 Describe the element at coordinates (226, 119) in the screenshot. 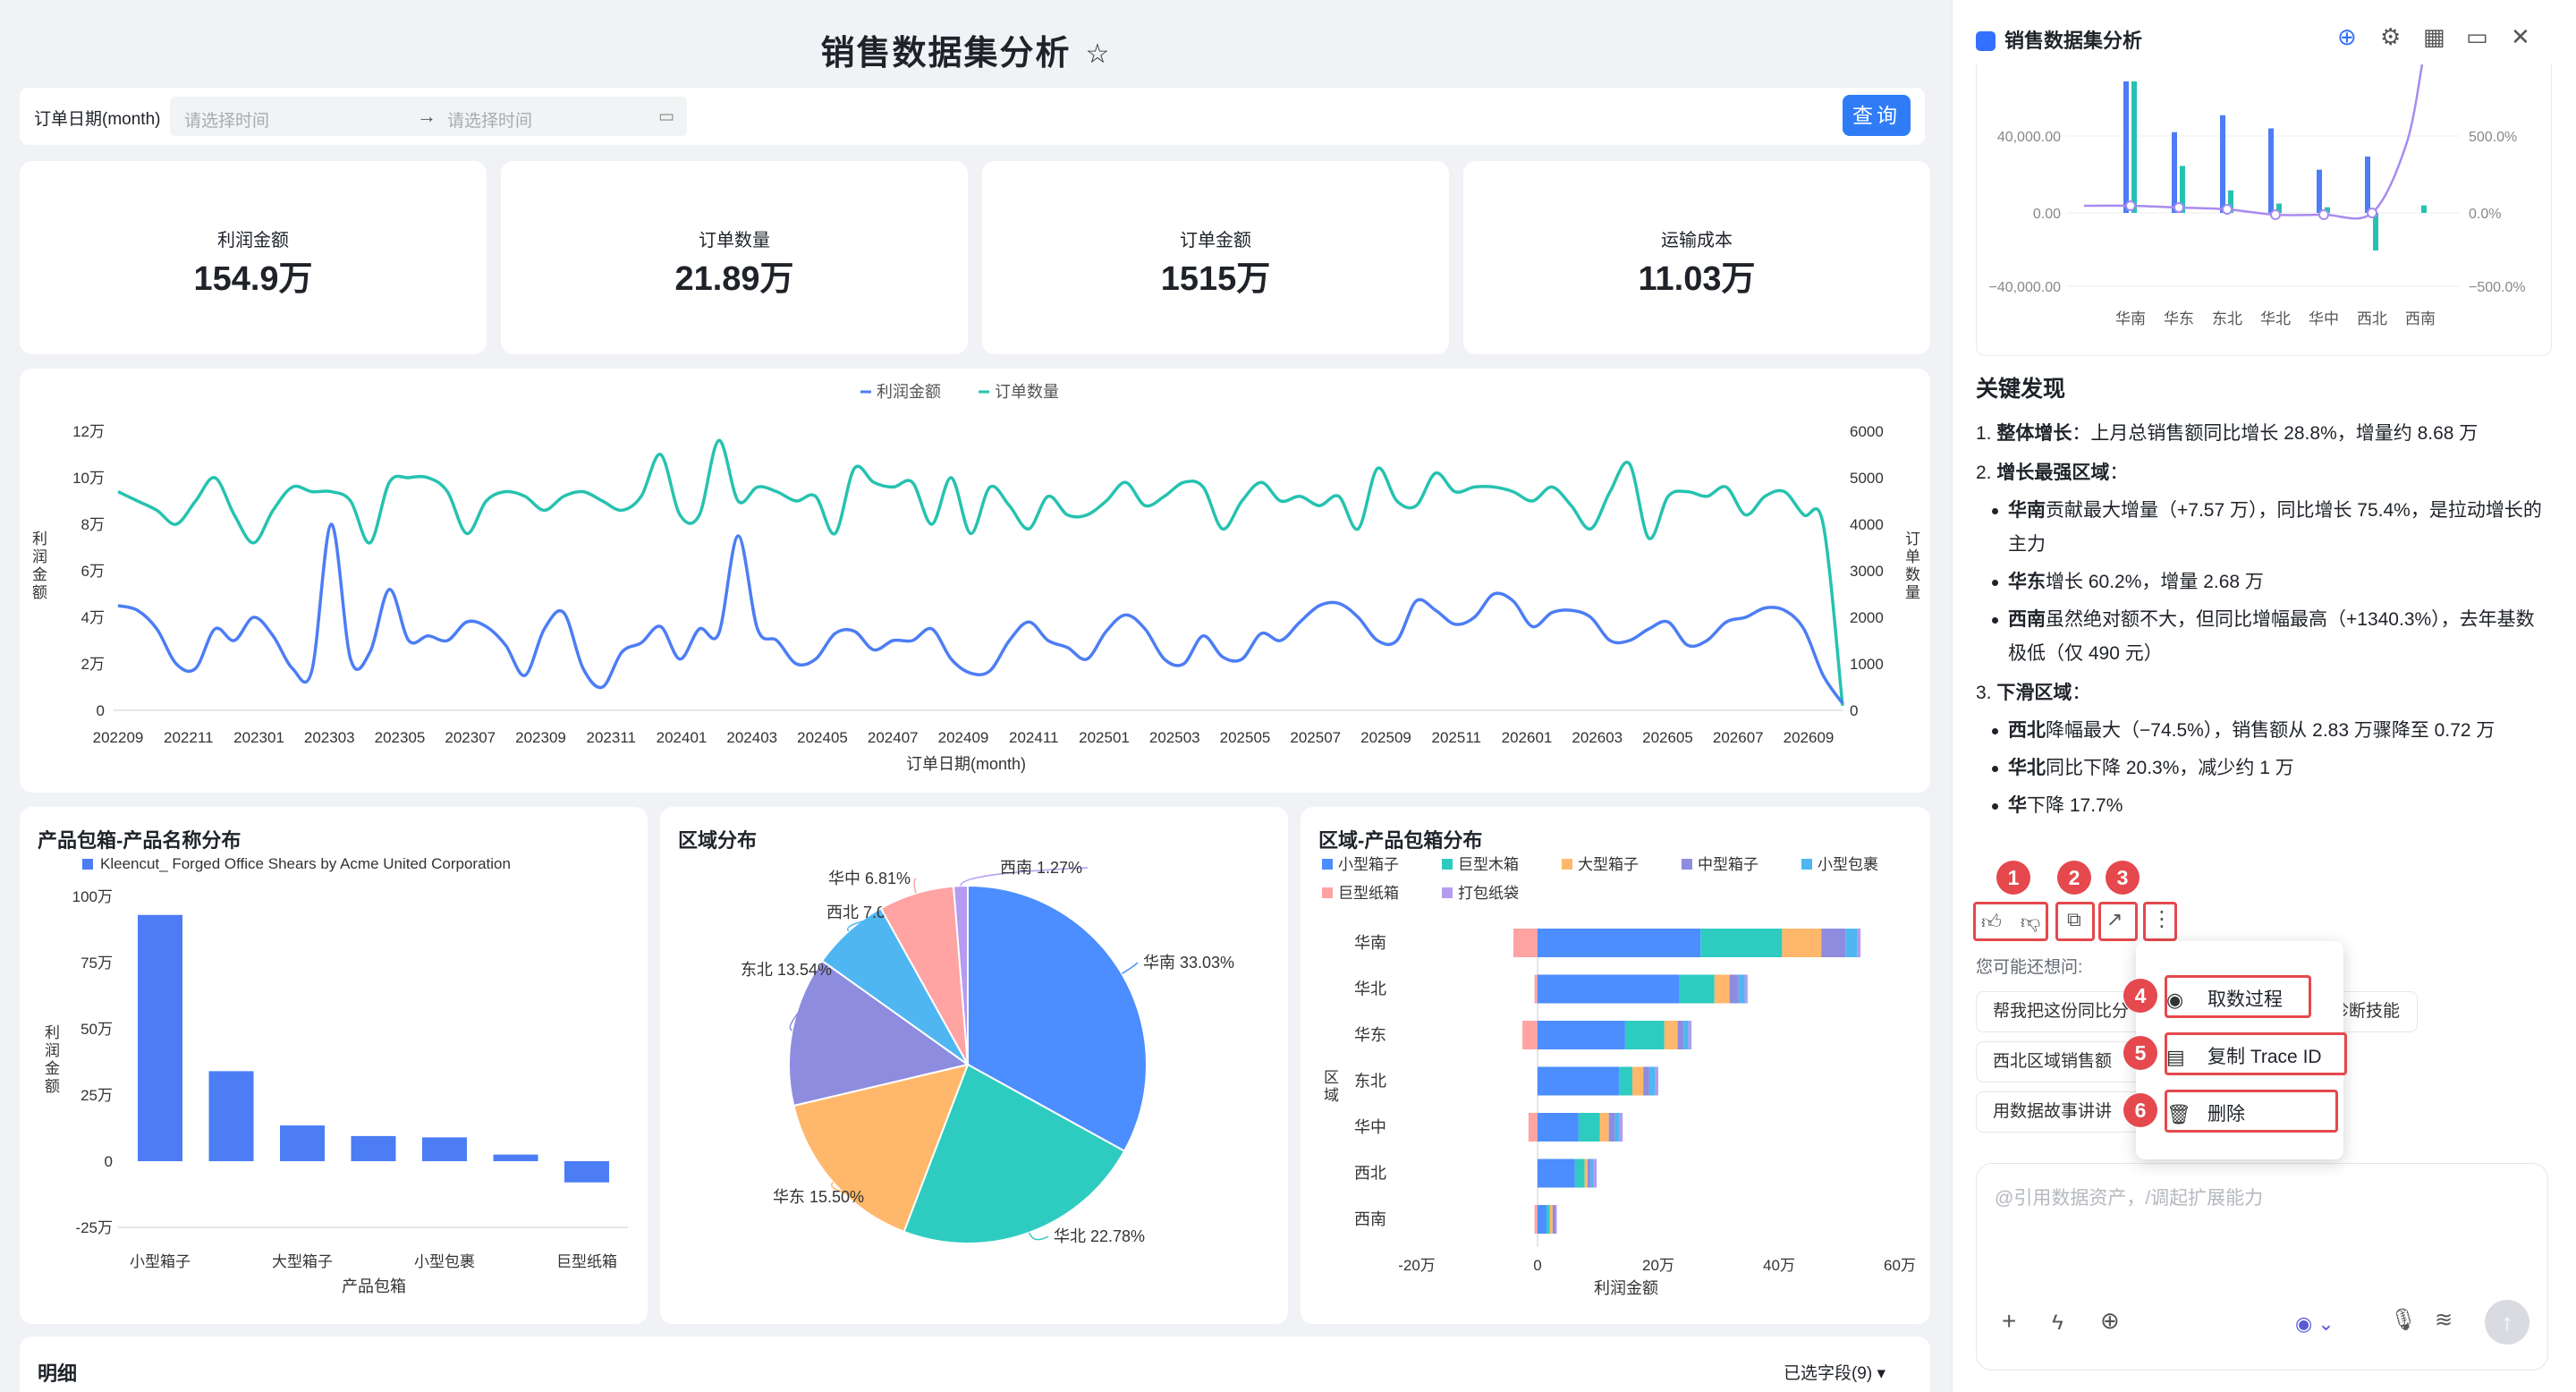

I see `start-date-input: 请选择时间` at that location.